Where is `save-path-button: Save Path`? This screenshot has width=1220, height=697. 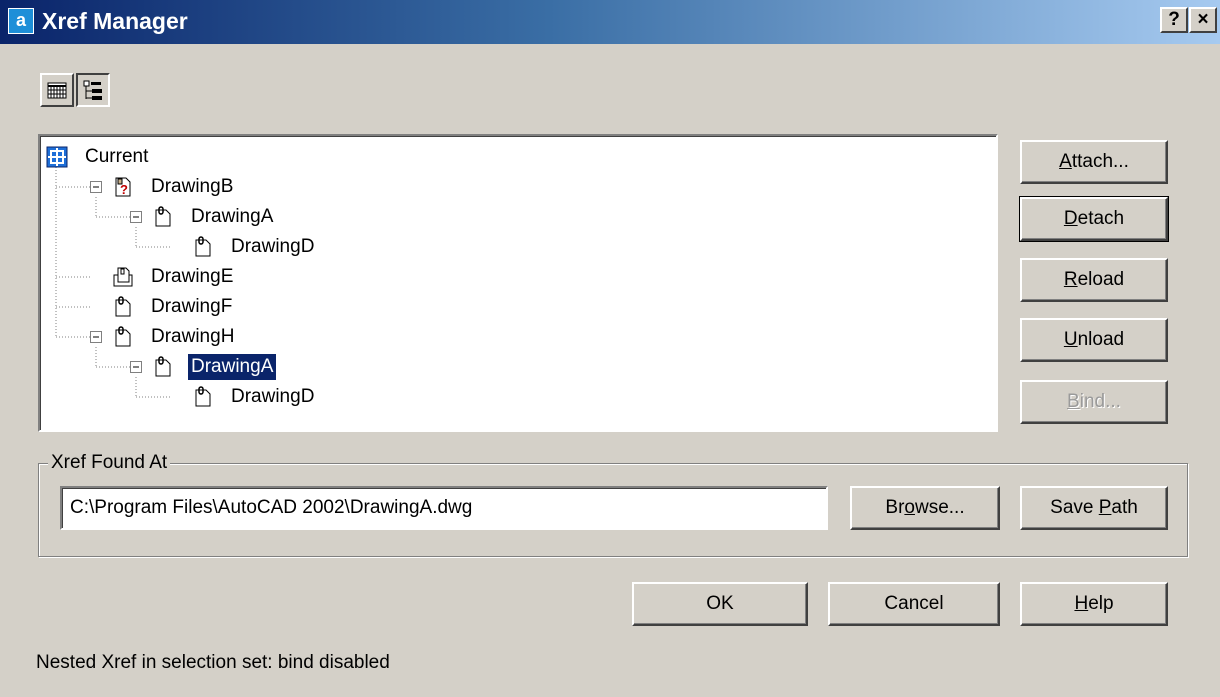
save-path-button: Save Path is located at coordinates (1094, 508).